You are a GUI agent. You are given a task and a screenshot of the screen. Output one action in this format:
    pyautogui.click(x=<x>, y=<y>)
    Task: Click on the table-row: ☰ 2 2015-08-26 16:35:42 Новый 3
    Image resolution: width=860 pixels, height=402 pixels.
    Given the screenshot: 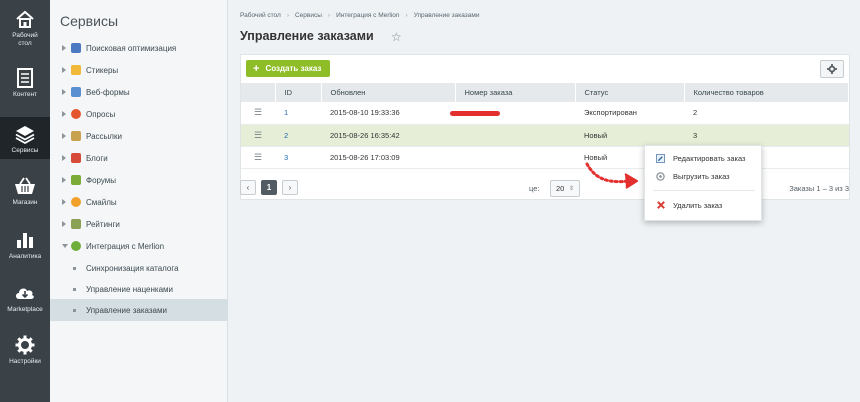 What is the action you would take?
    pyautogui.click(x=545, y=135)
    